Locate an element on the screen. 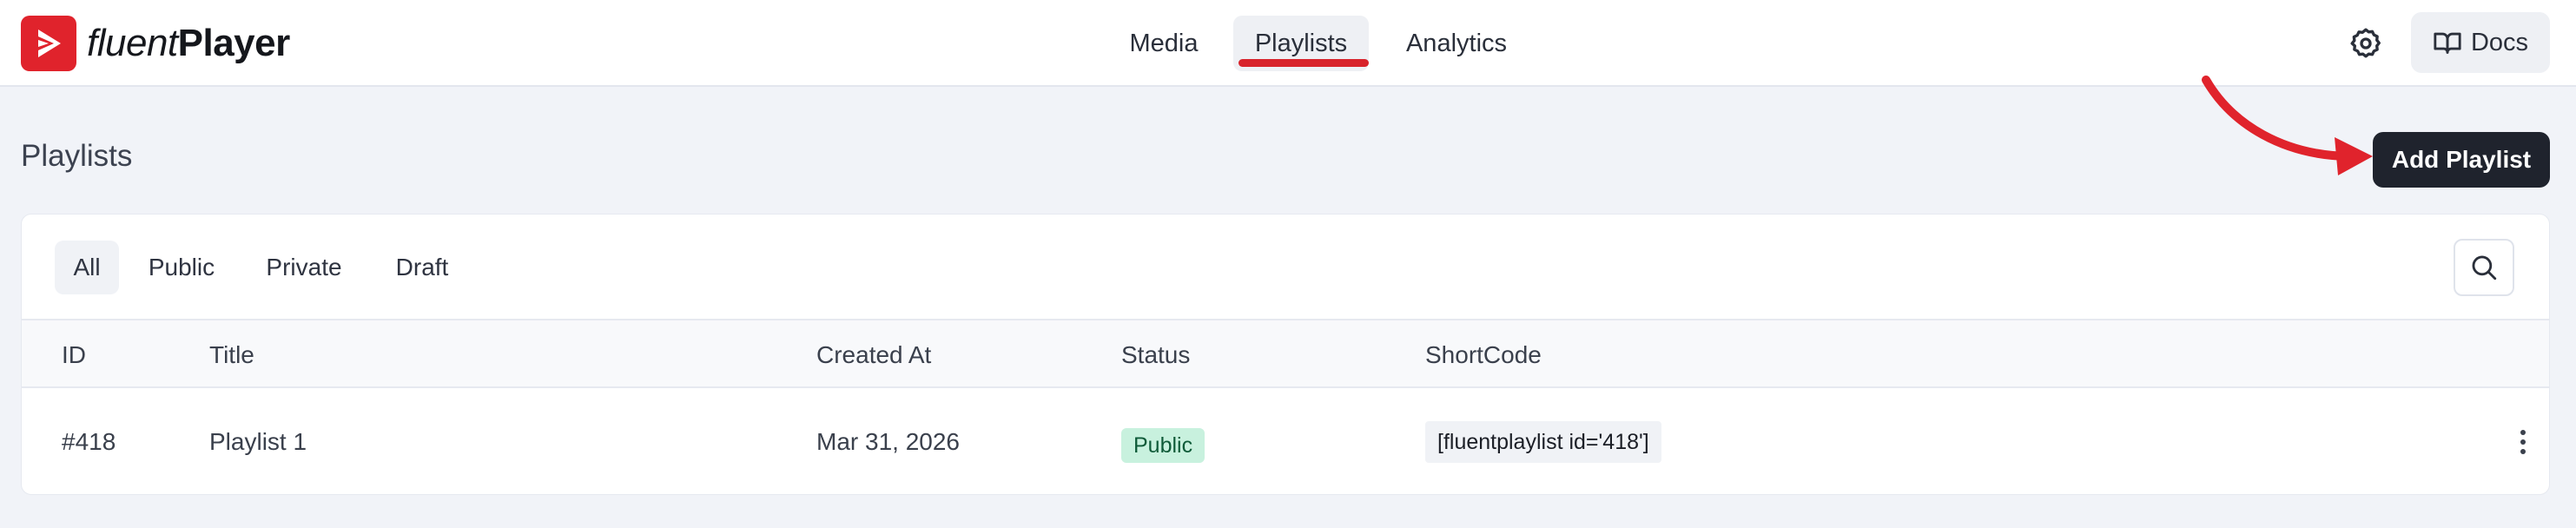 Image resolution: width=2576 pixels, height=528 pixels. docs-label: Docs is located at coordinates (2499, 42).